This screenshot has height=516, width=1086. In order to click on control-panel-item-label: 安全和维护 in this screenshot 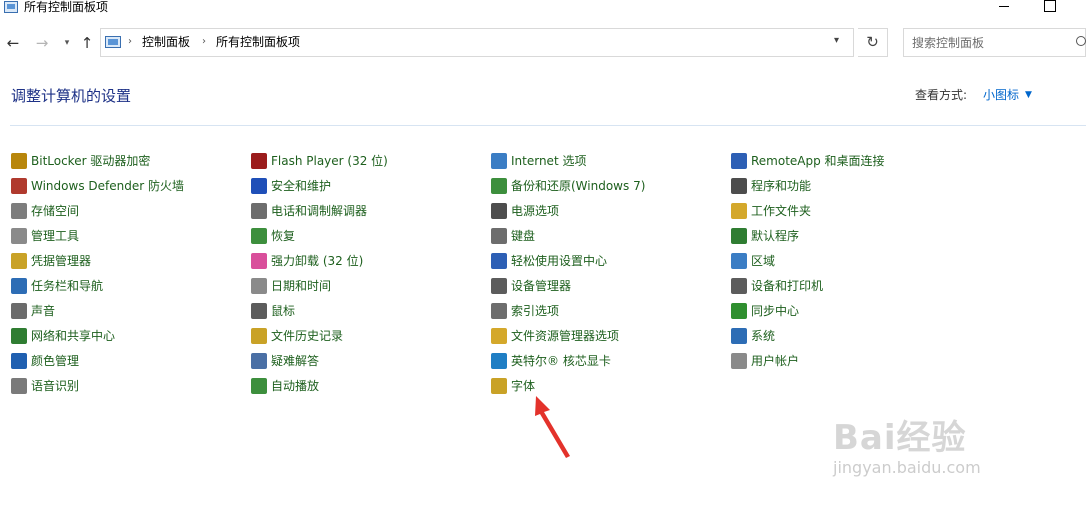, I will do `click(301, 186)`.